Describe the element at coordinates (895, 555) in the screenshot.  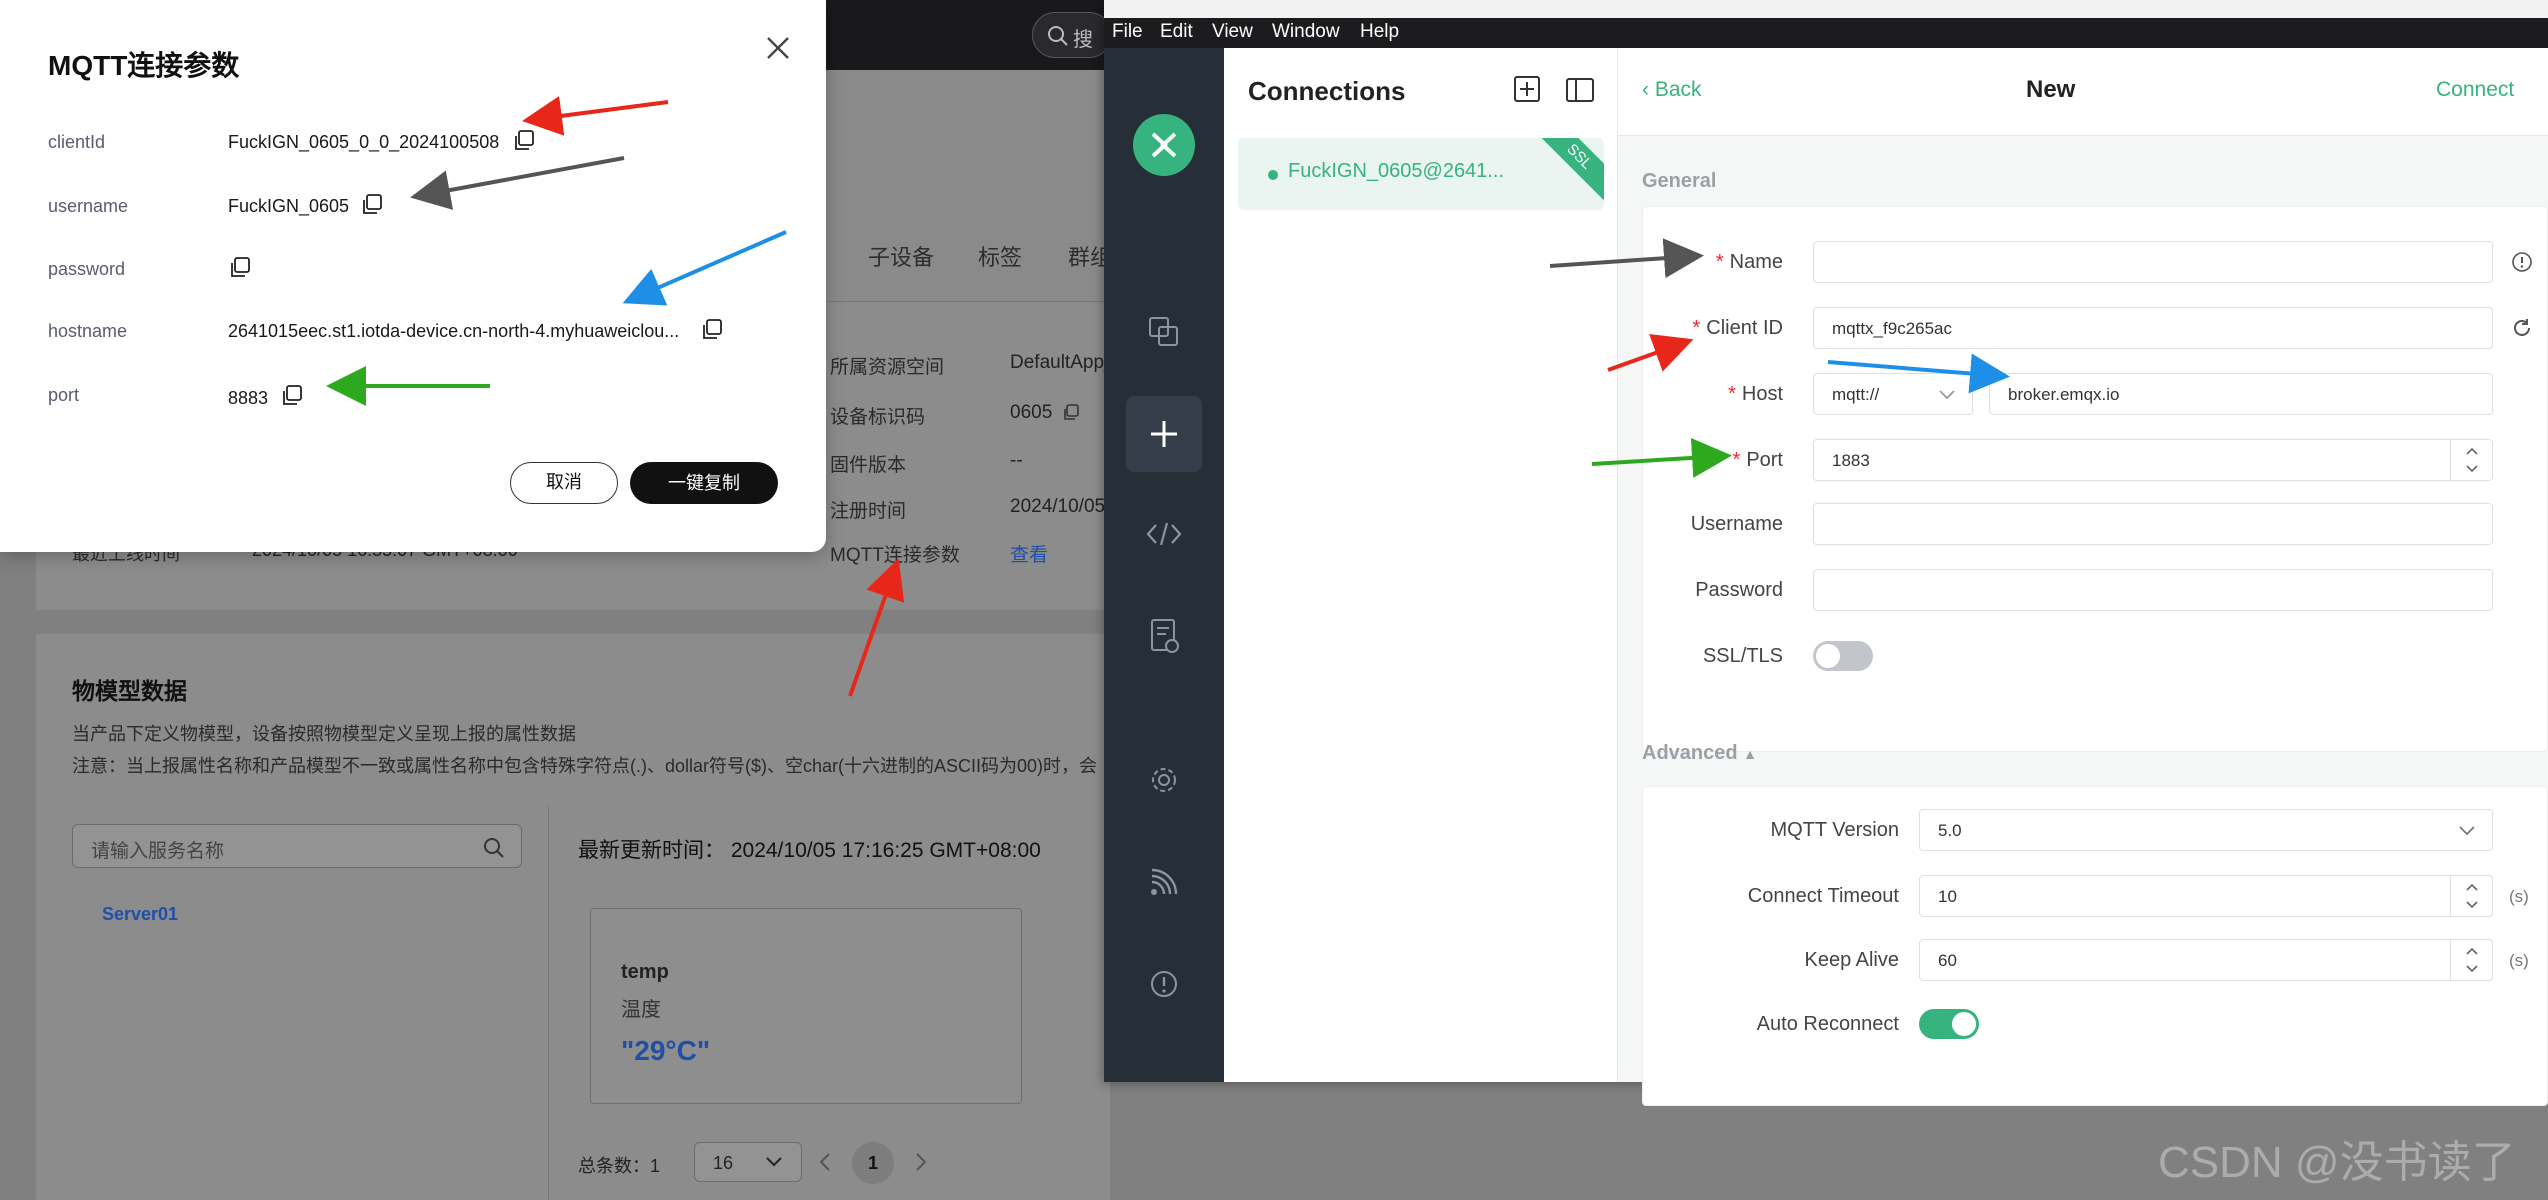
I see `info-label-mqtt-params: MQTT连接参数` at that location.